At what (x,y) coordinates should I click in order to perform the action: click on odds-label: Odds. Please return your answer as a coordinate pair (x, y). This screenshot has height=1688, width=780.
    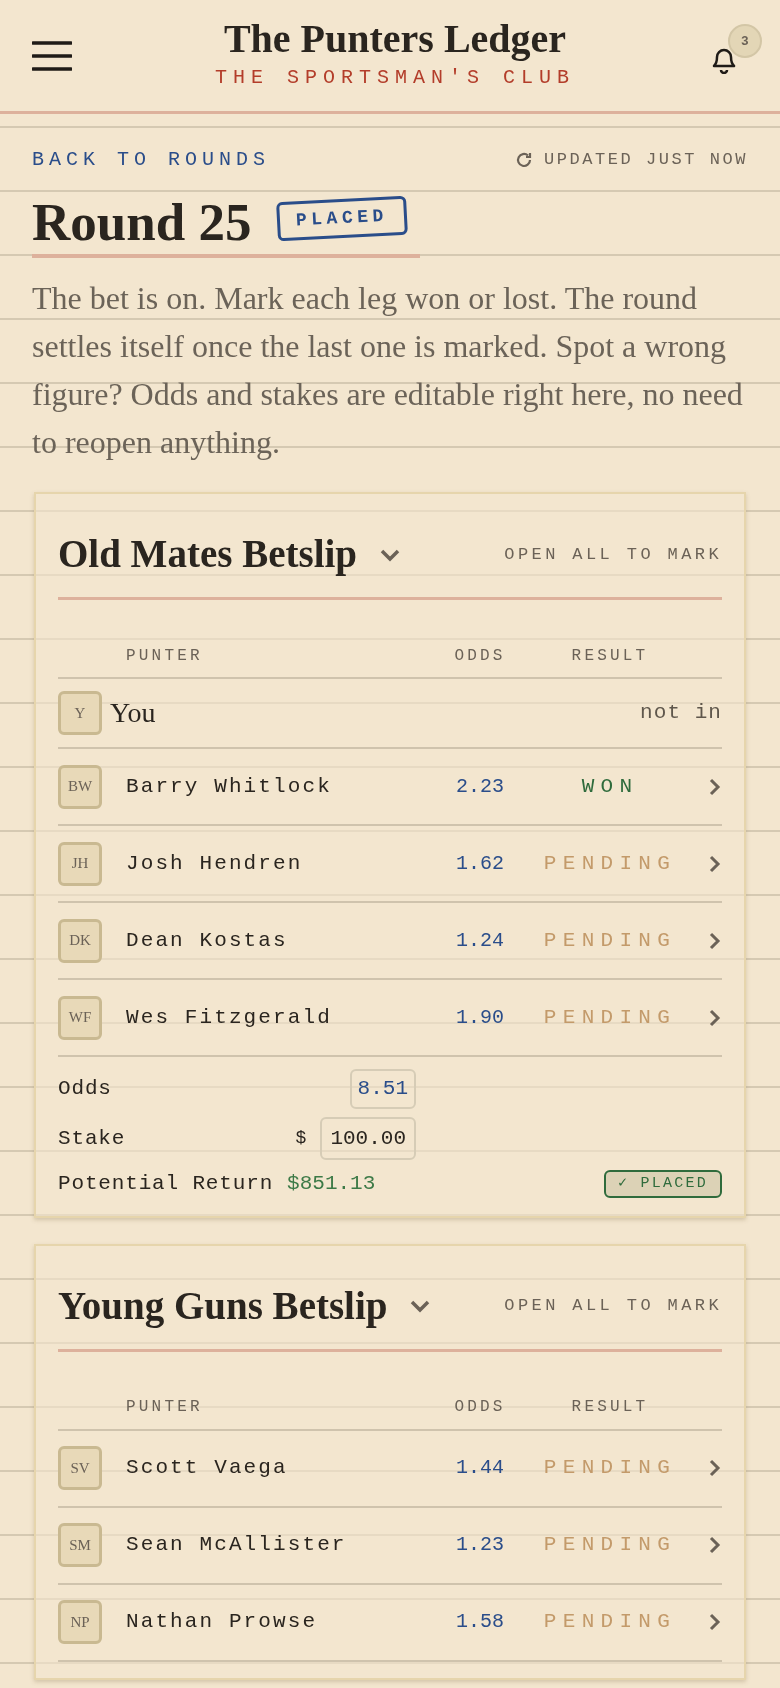
    Looking at the image, I should click on (85, 1089).